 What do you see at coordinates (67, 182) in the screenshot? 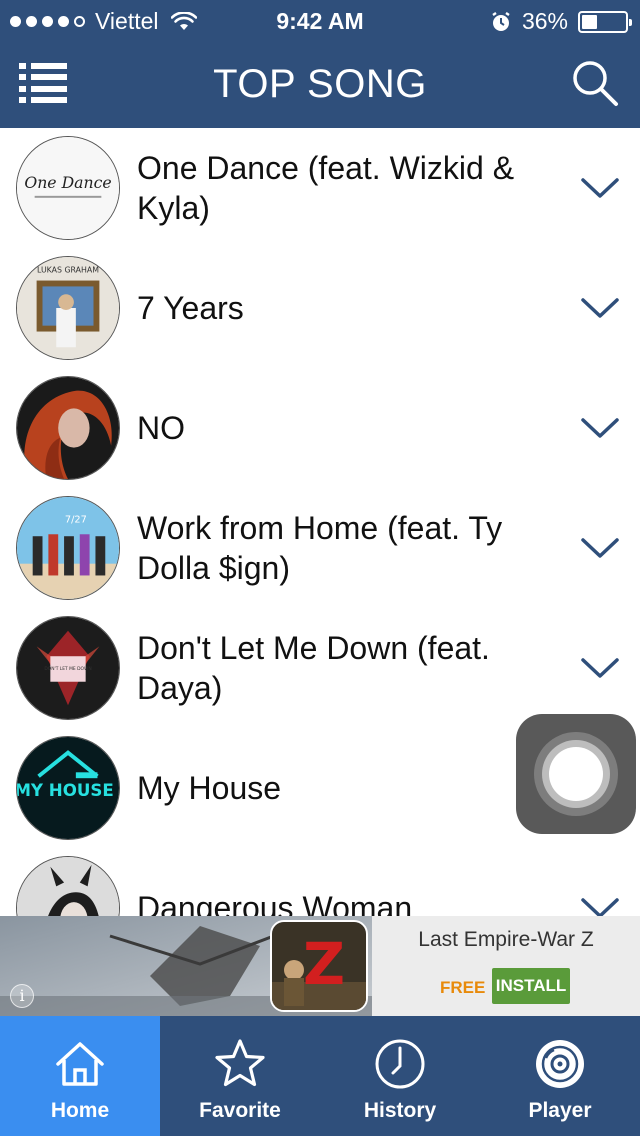
I see `cover-text: One Dance` at bounding box center [67, 182].